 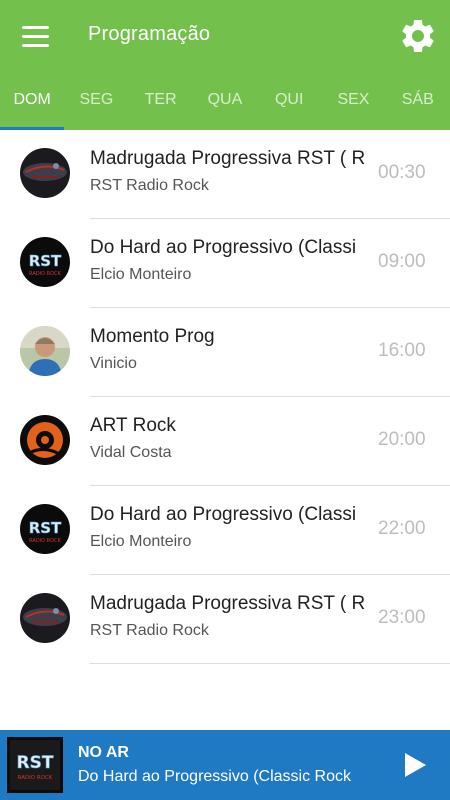 I want to click on tab-seg: SEG, so click(x=96, y=101).